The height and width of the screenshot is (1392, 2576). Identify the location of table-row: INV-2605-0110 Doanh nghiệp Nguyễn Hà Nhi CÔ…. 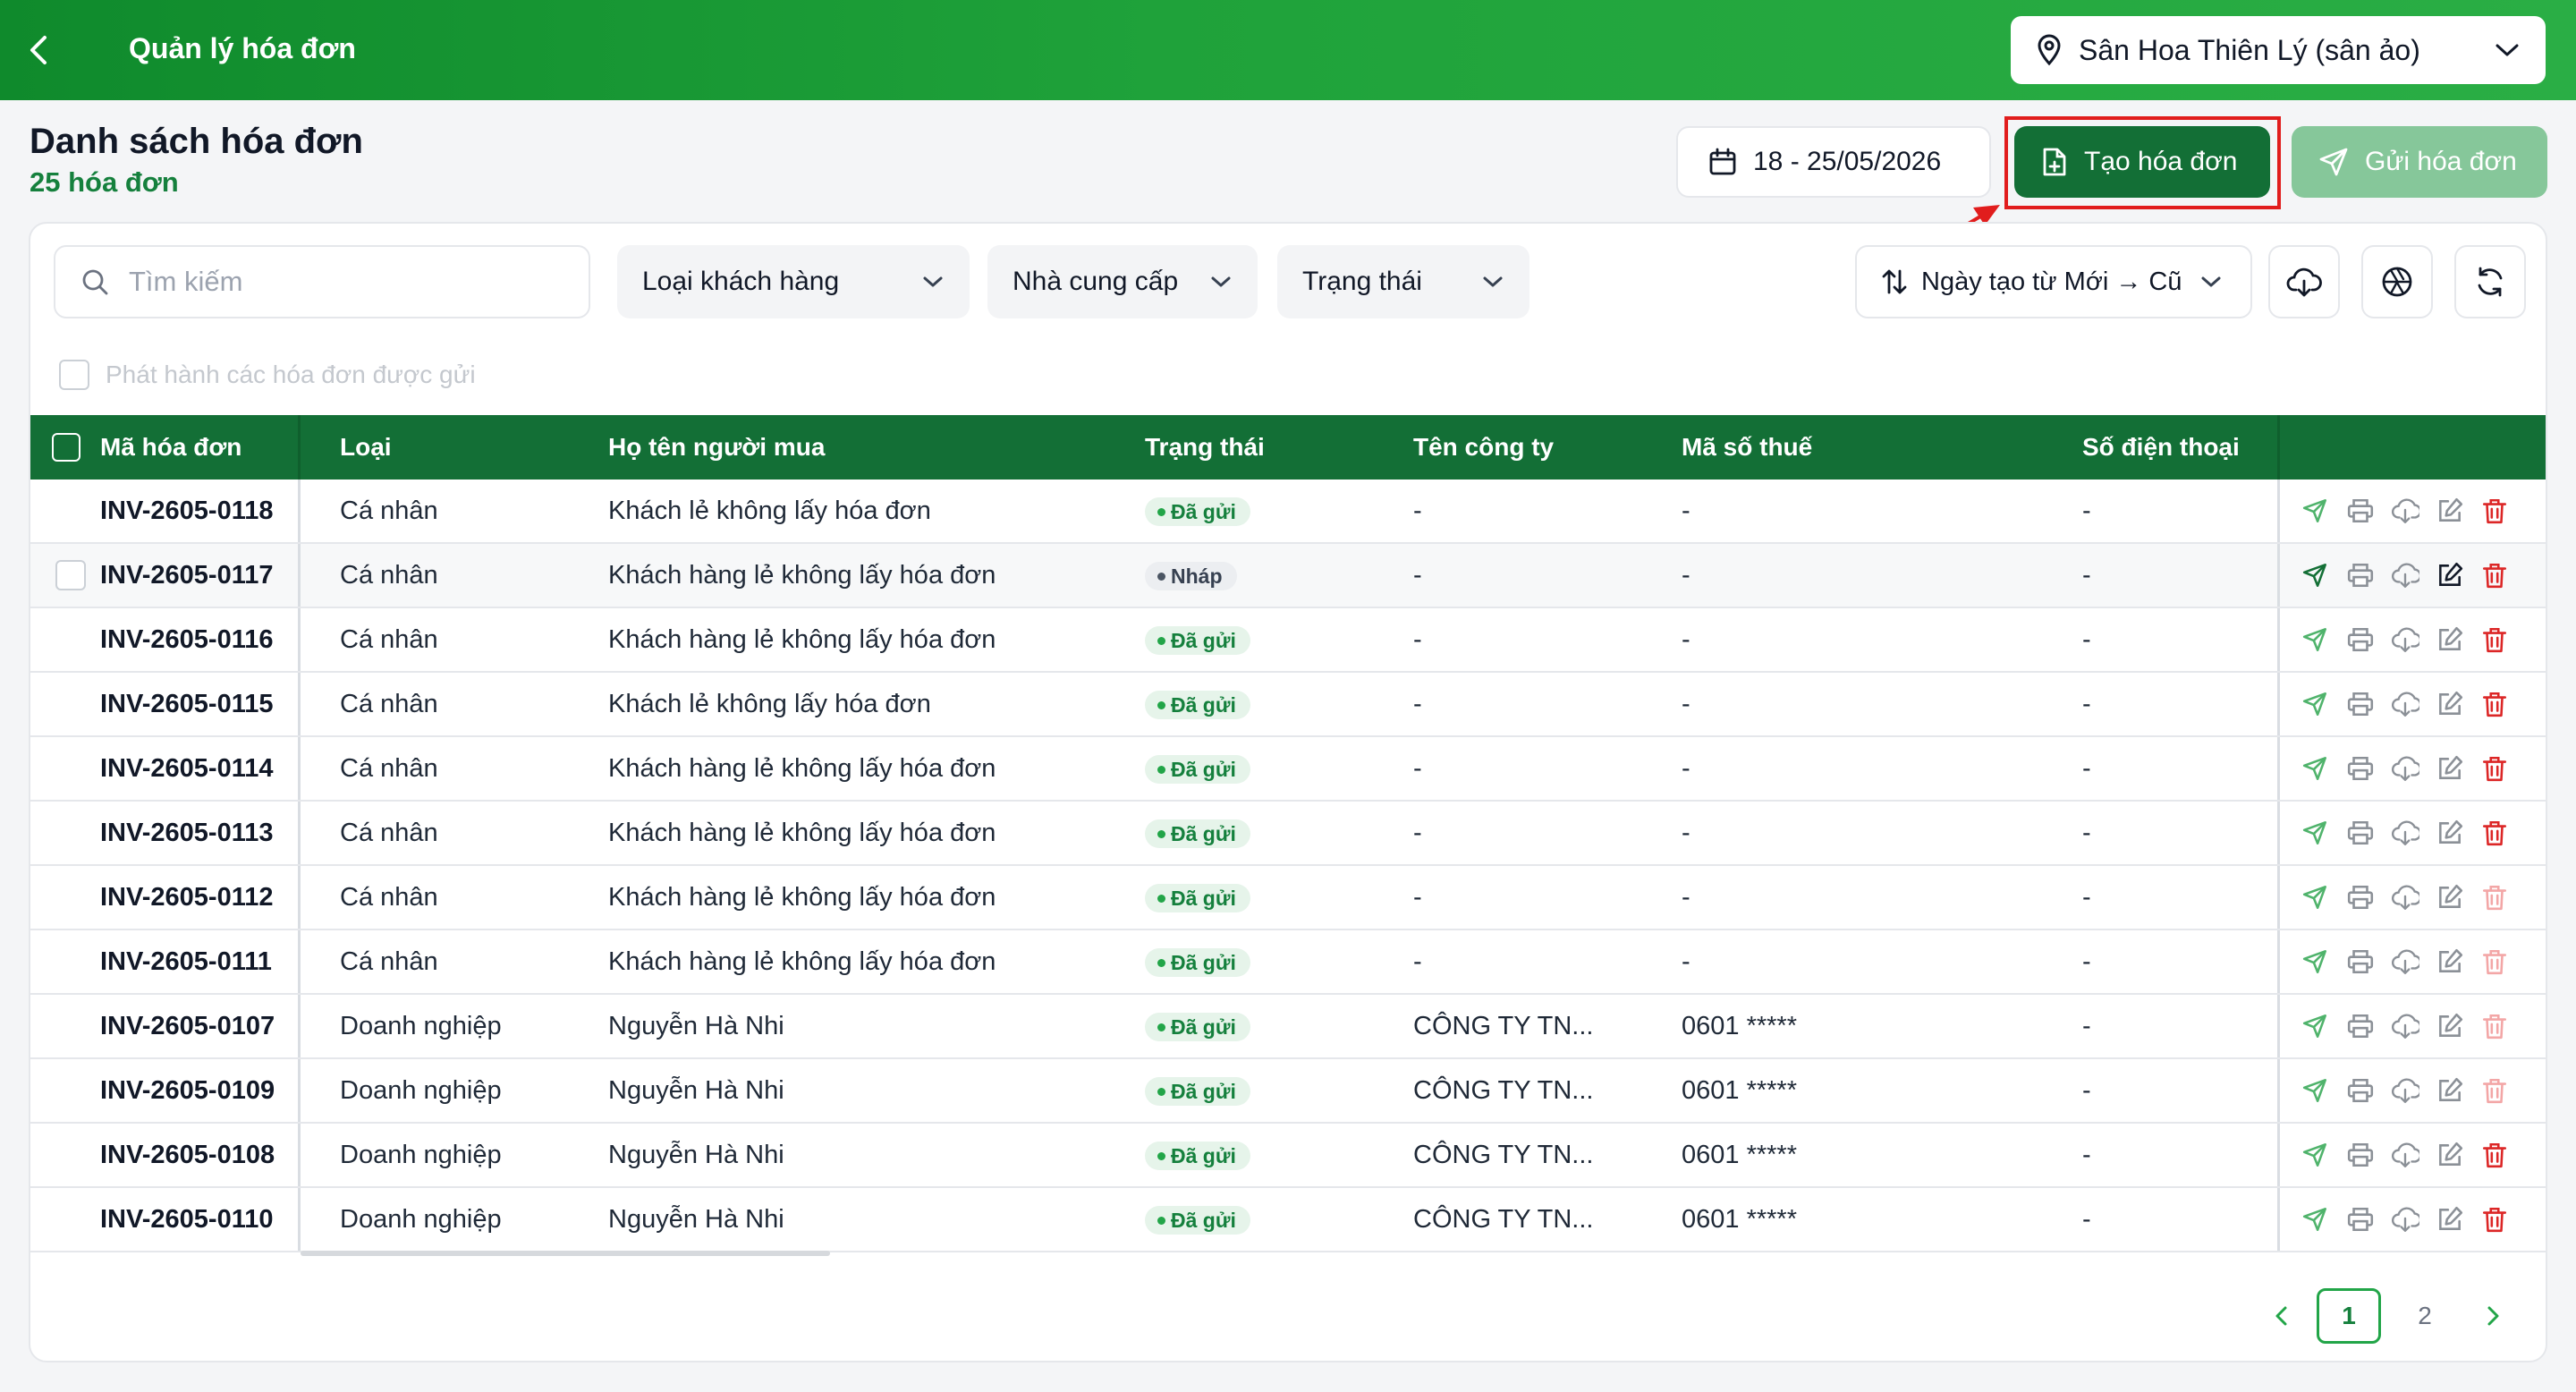
(1288, 1220).